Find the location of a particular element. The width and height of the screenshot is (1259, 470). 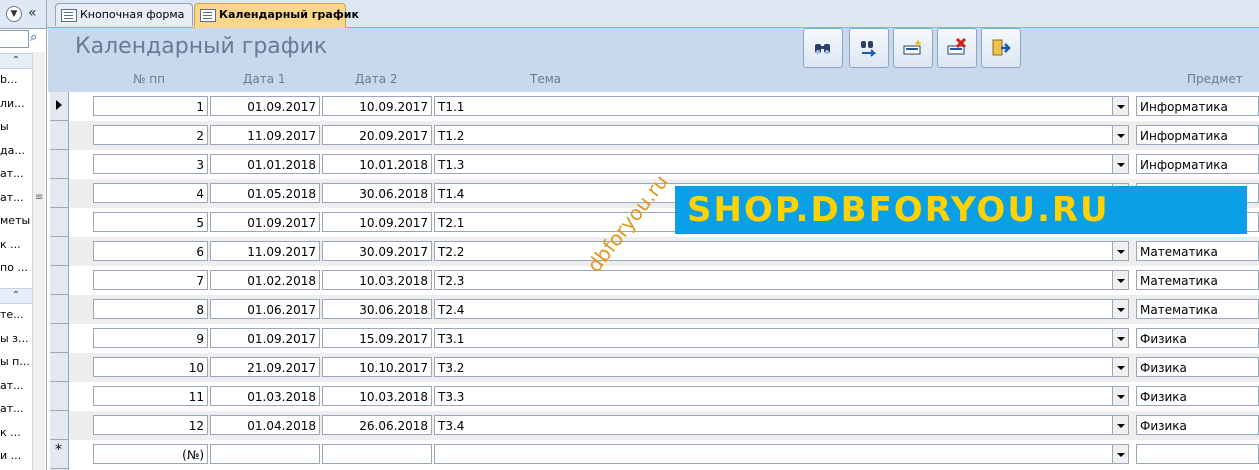

date1-field: 01.03.2018 is located at coordinates (265, 396).